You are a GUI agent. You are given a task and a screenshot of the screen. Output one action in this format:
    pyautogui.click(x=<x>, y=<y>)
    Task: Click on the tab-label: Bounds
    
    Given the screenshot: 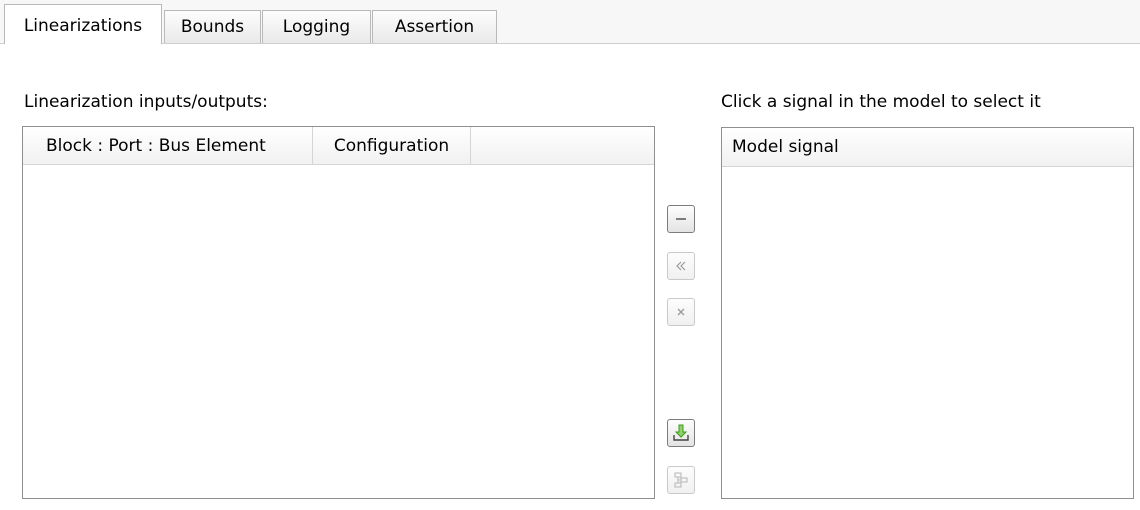 What is the action you would take?
    pyautogui.click(x=212, y=27)
    